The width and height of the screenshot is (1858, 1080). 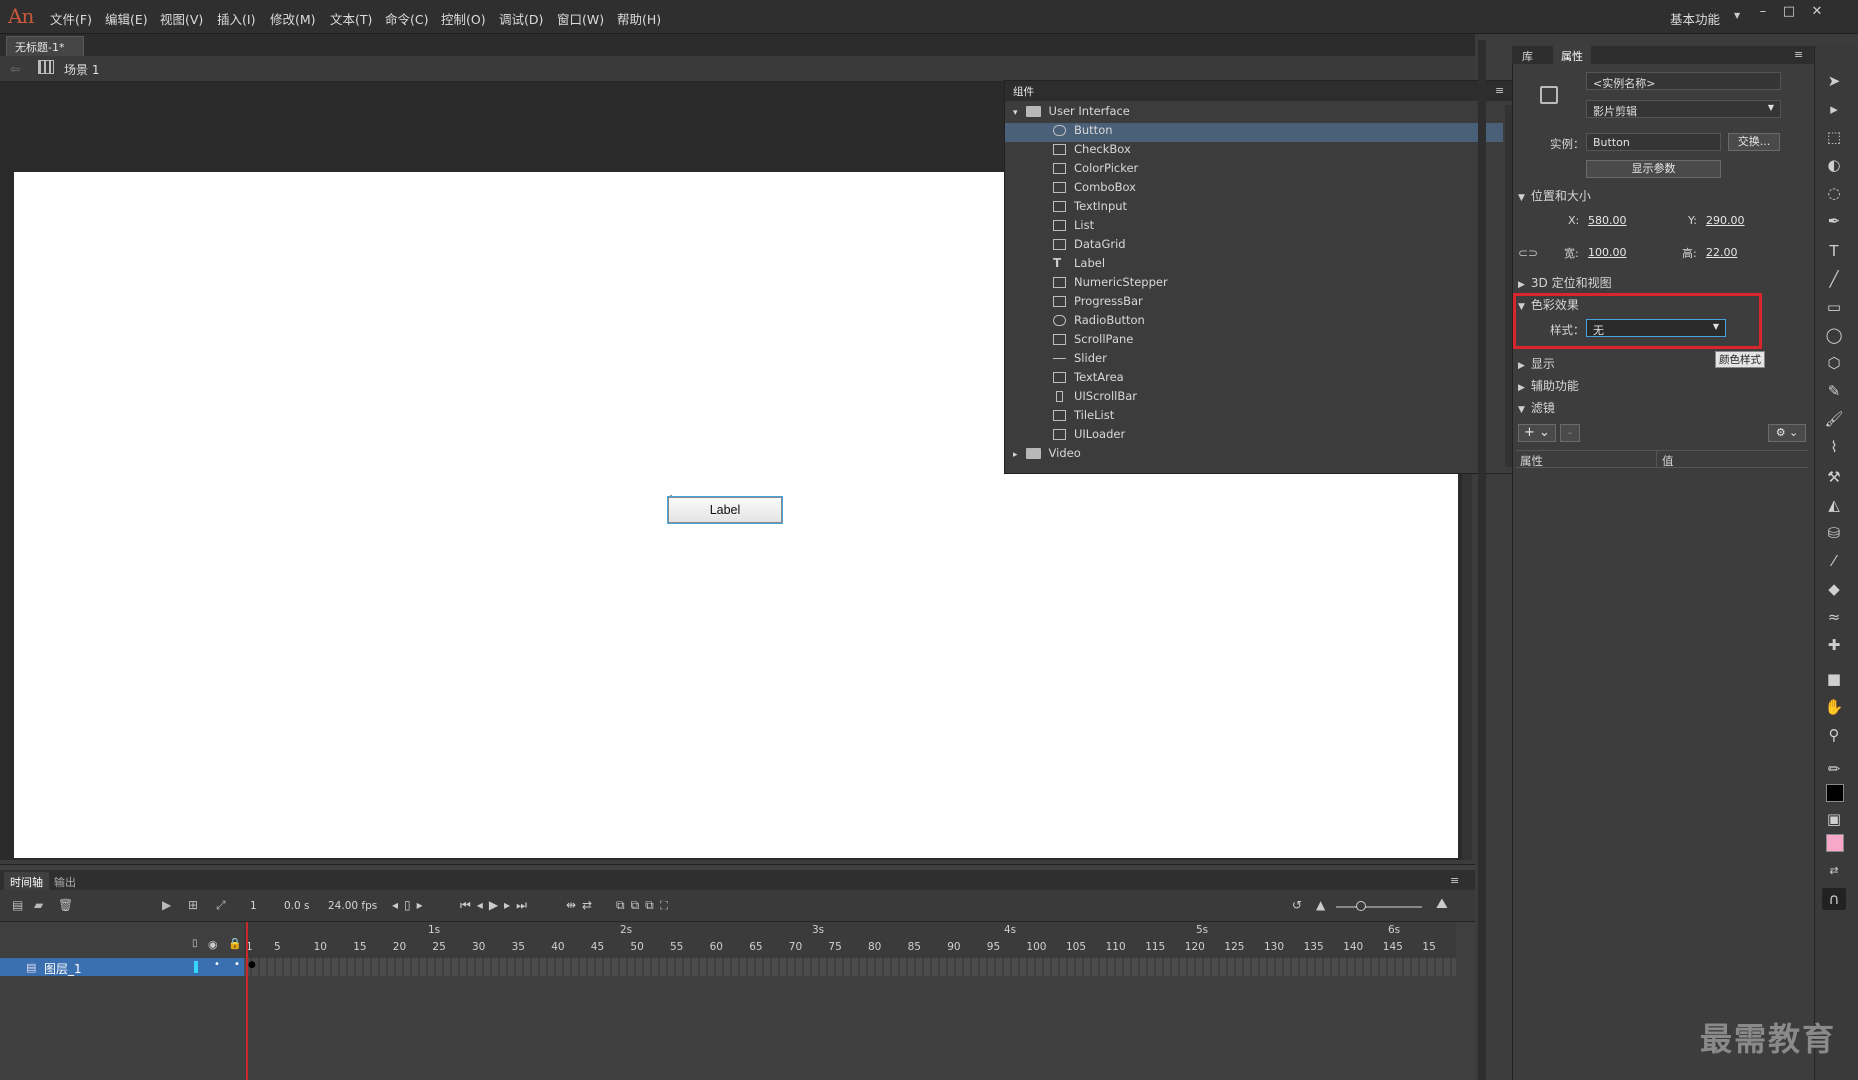 What do you see at coordinates (181, 18) in the screenshot?
I see `menu-view: 视图(V)` at bounding box center [181, 18].